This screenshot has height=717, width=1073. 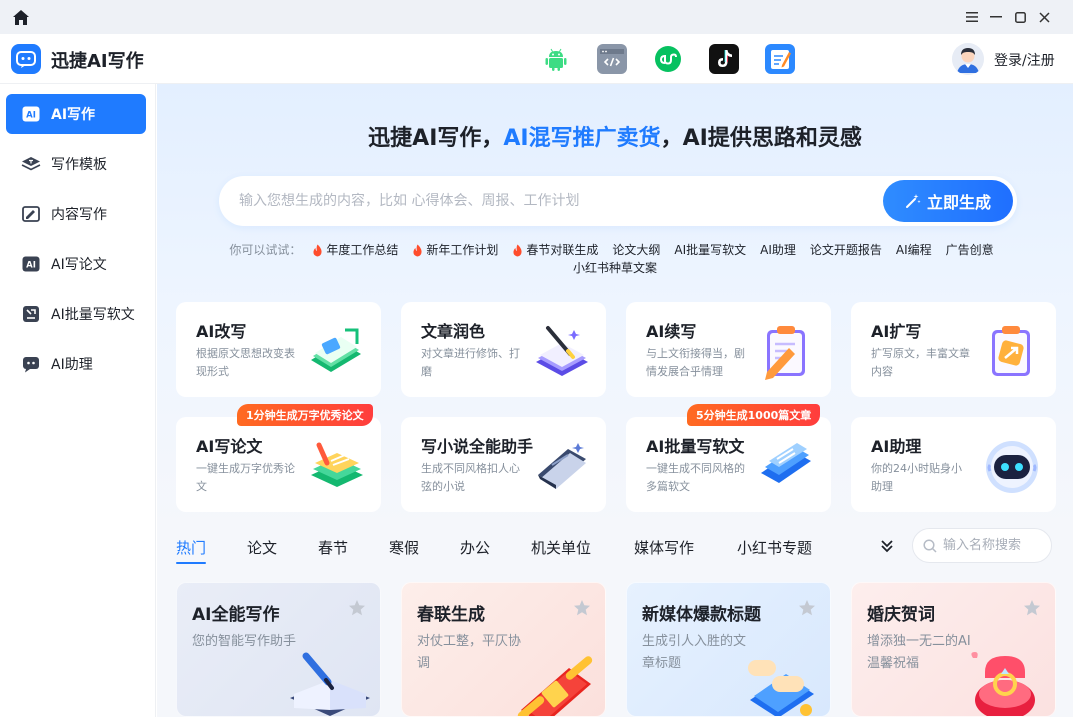 What do you see at coordinates (785, 353) in the screenshot?
I see `clipboard-pencil-icon` at bounding box center [785, 353].